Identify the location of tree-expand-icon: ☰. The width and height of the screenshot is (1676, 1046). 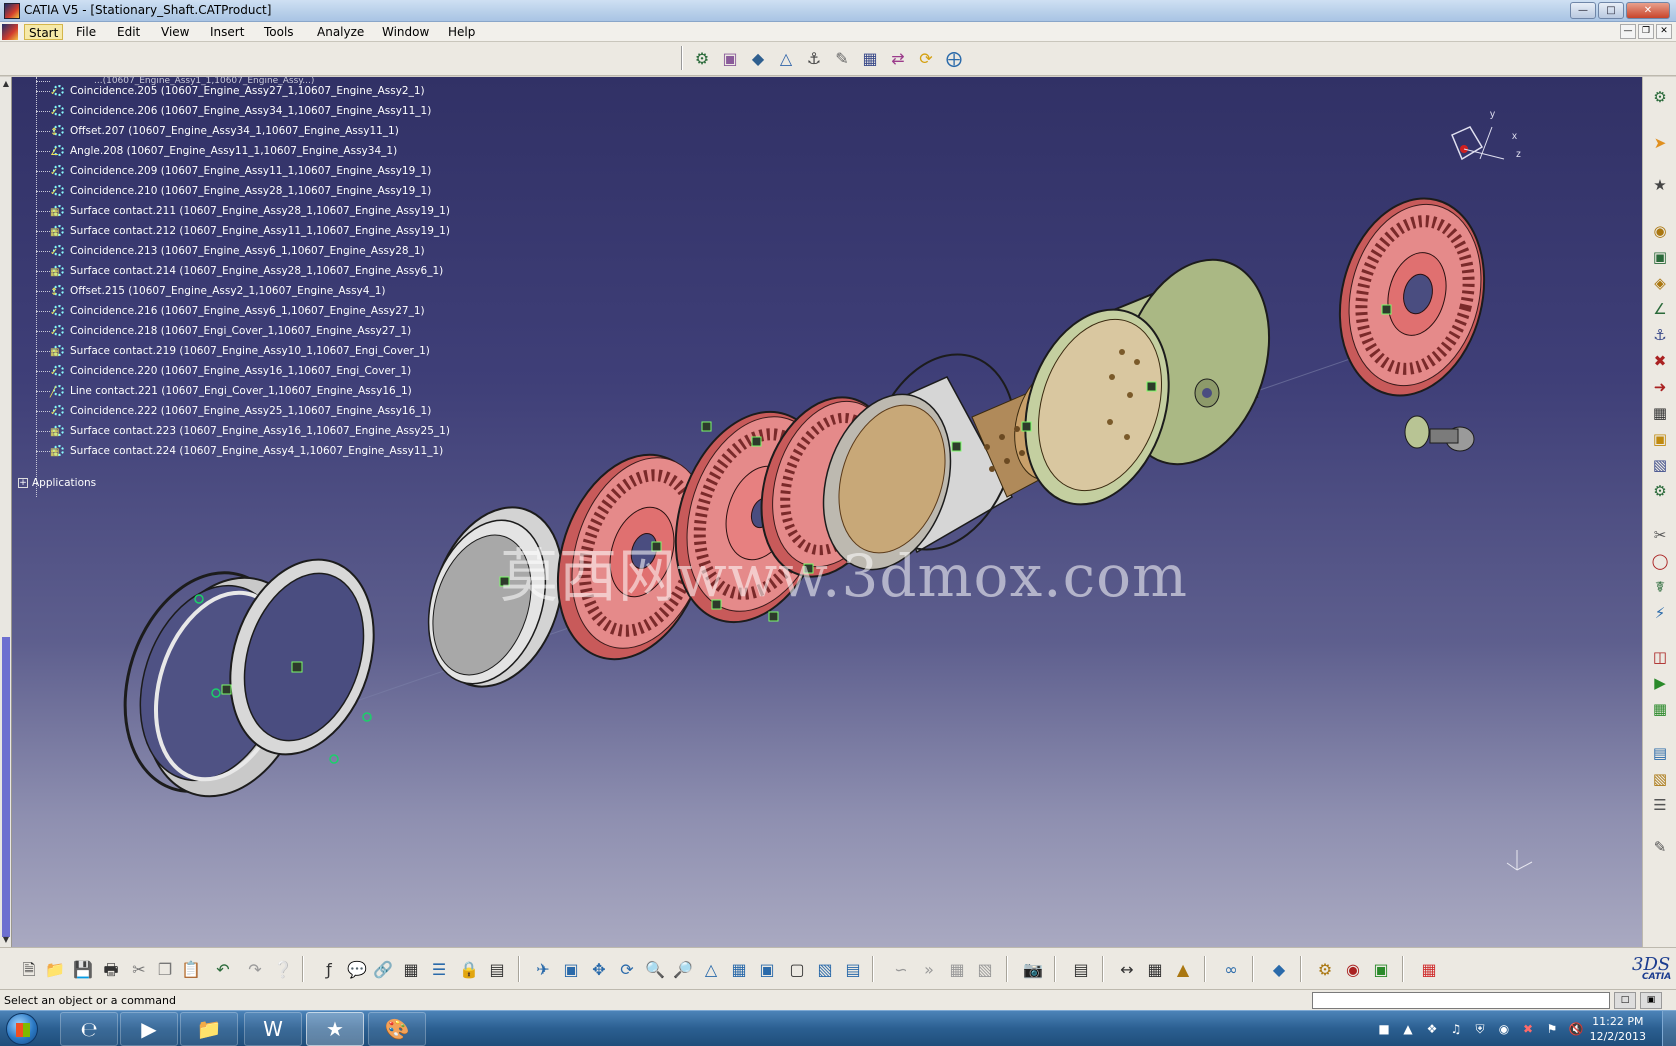
(439, 970).